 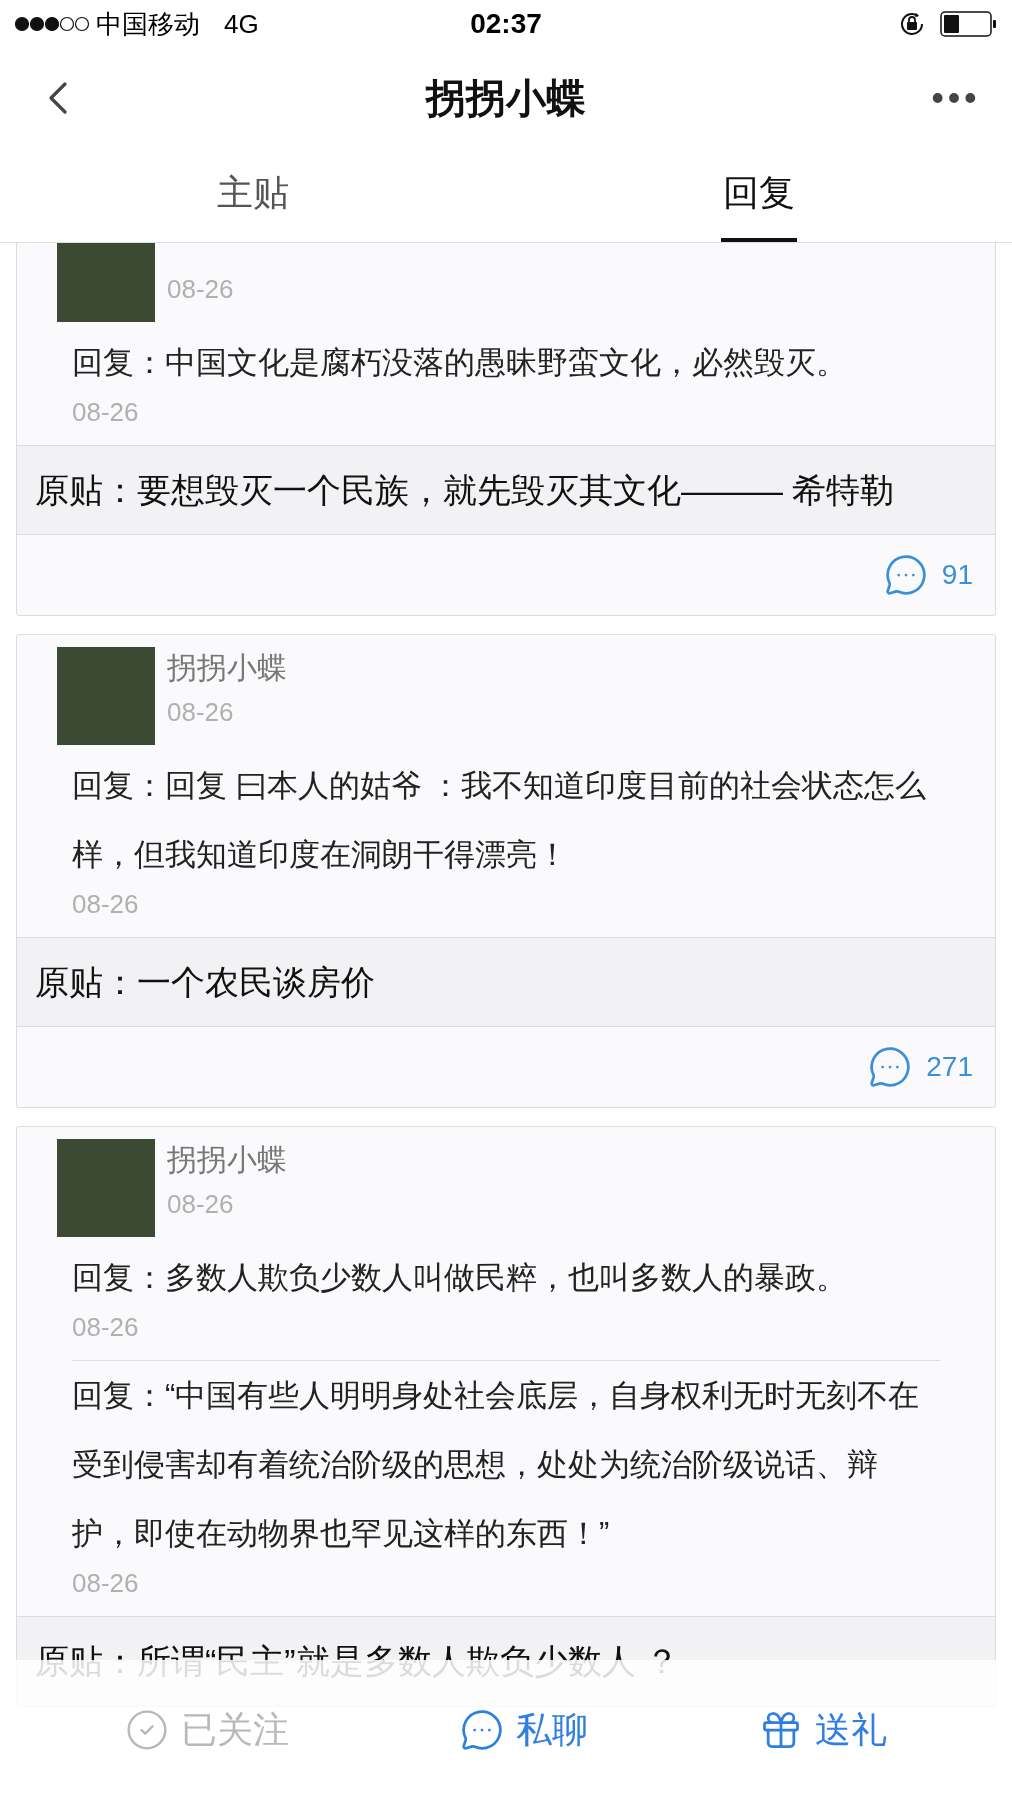 I want to click on original-post-band: 原贴：要想毁灭一个民族，就先毁灭其文化——— 希特勒, so click(x=506, y=490).